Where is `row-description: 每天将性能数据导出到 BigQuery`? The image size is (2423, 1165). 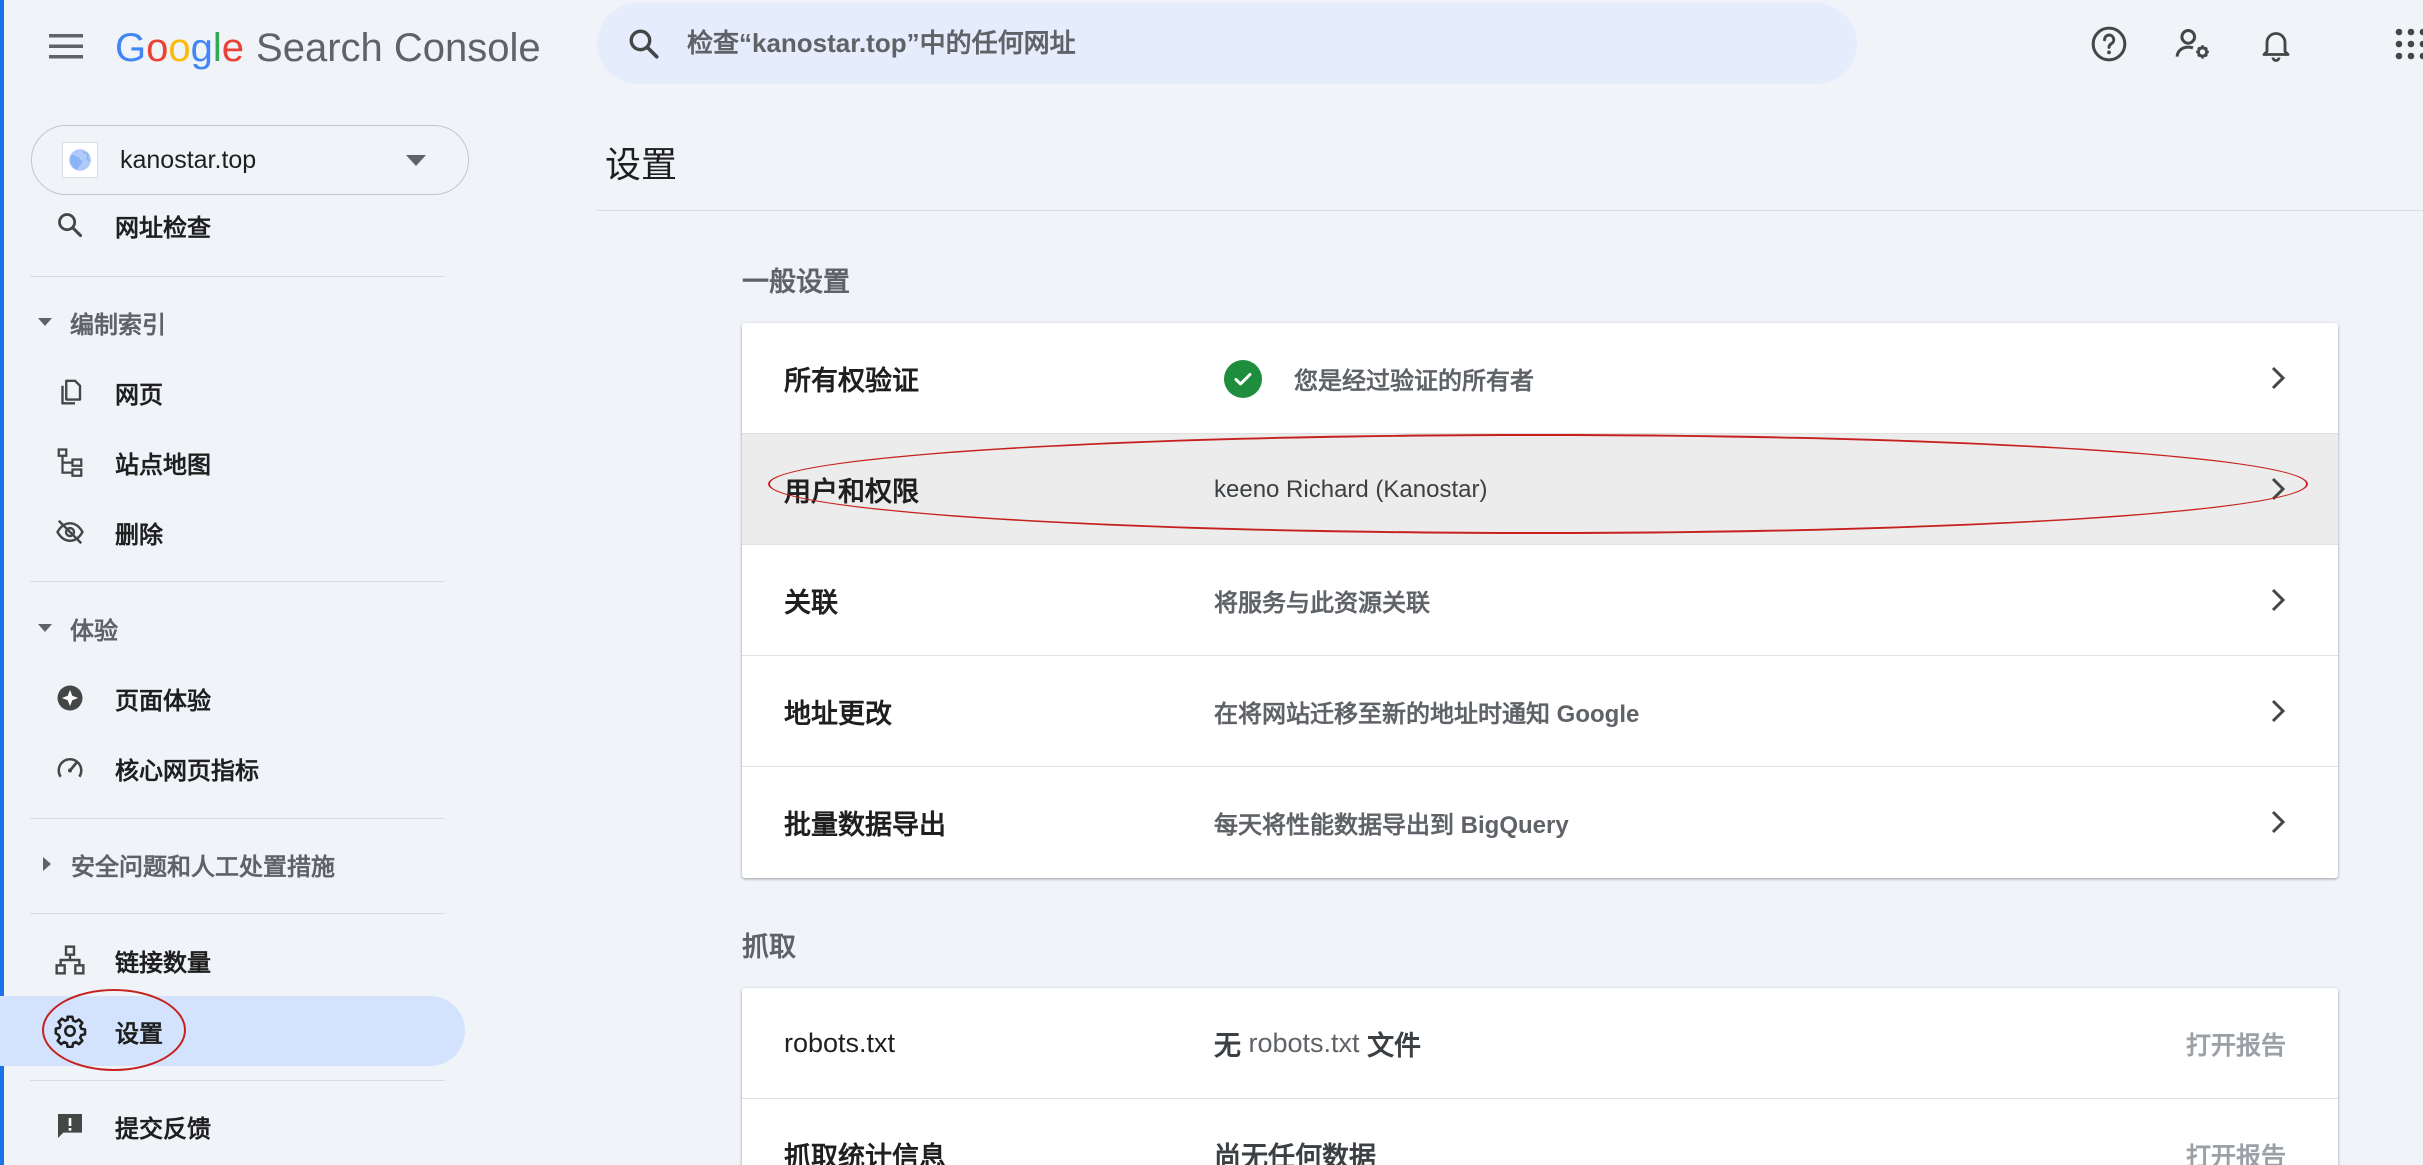
row-description: 每天将性能数据导出到 BigQuery is located at coordinates (1391, 825).